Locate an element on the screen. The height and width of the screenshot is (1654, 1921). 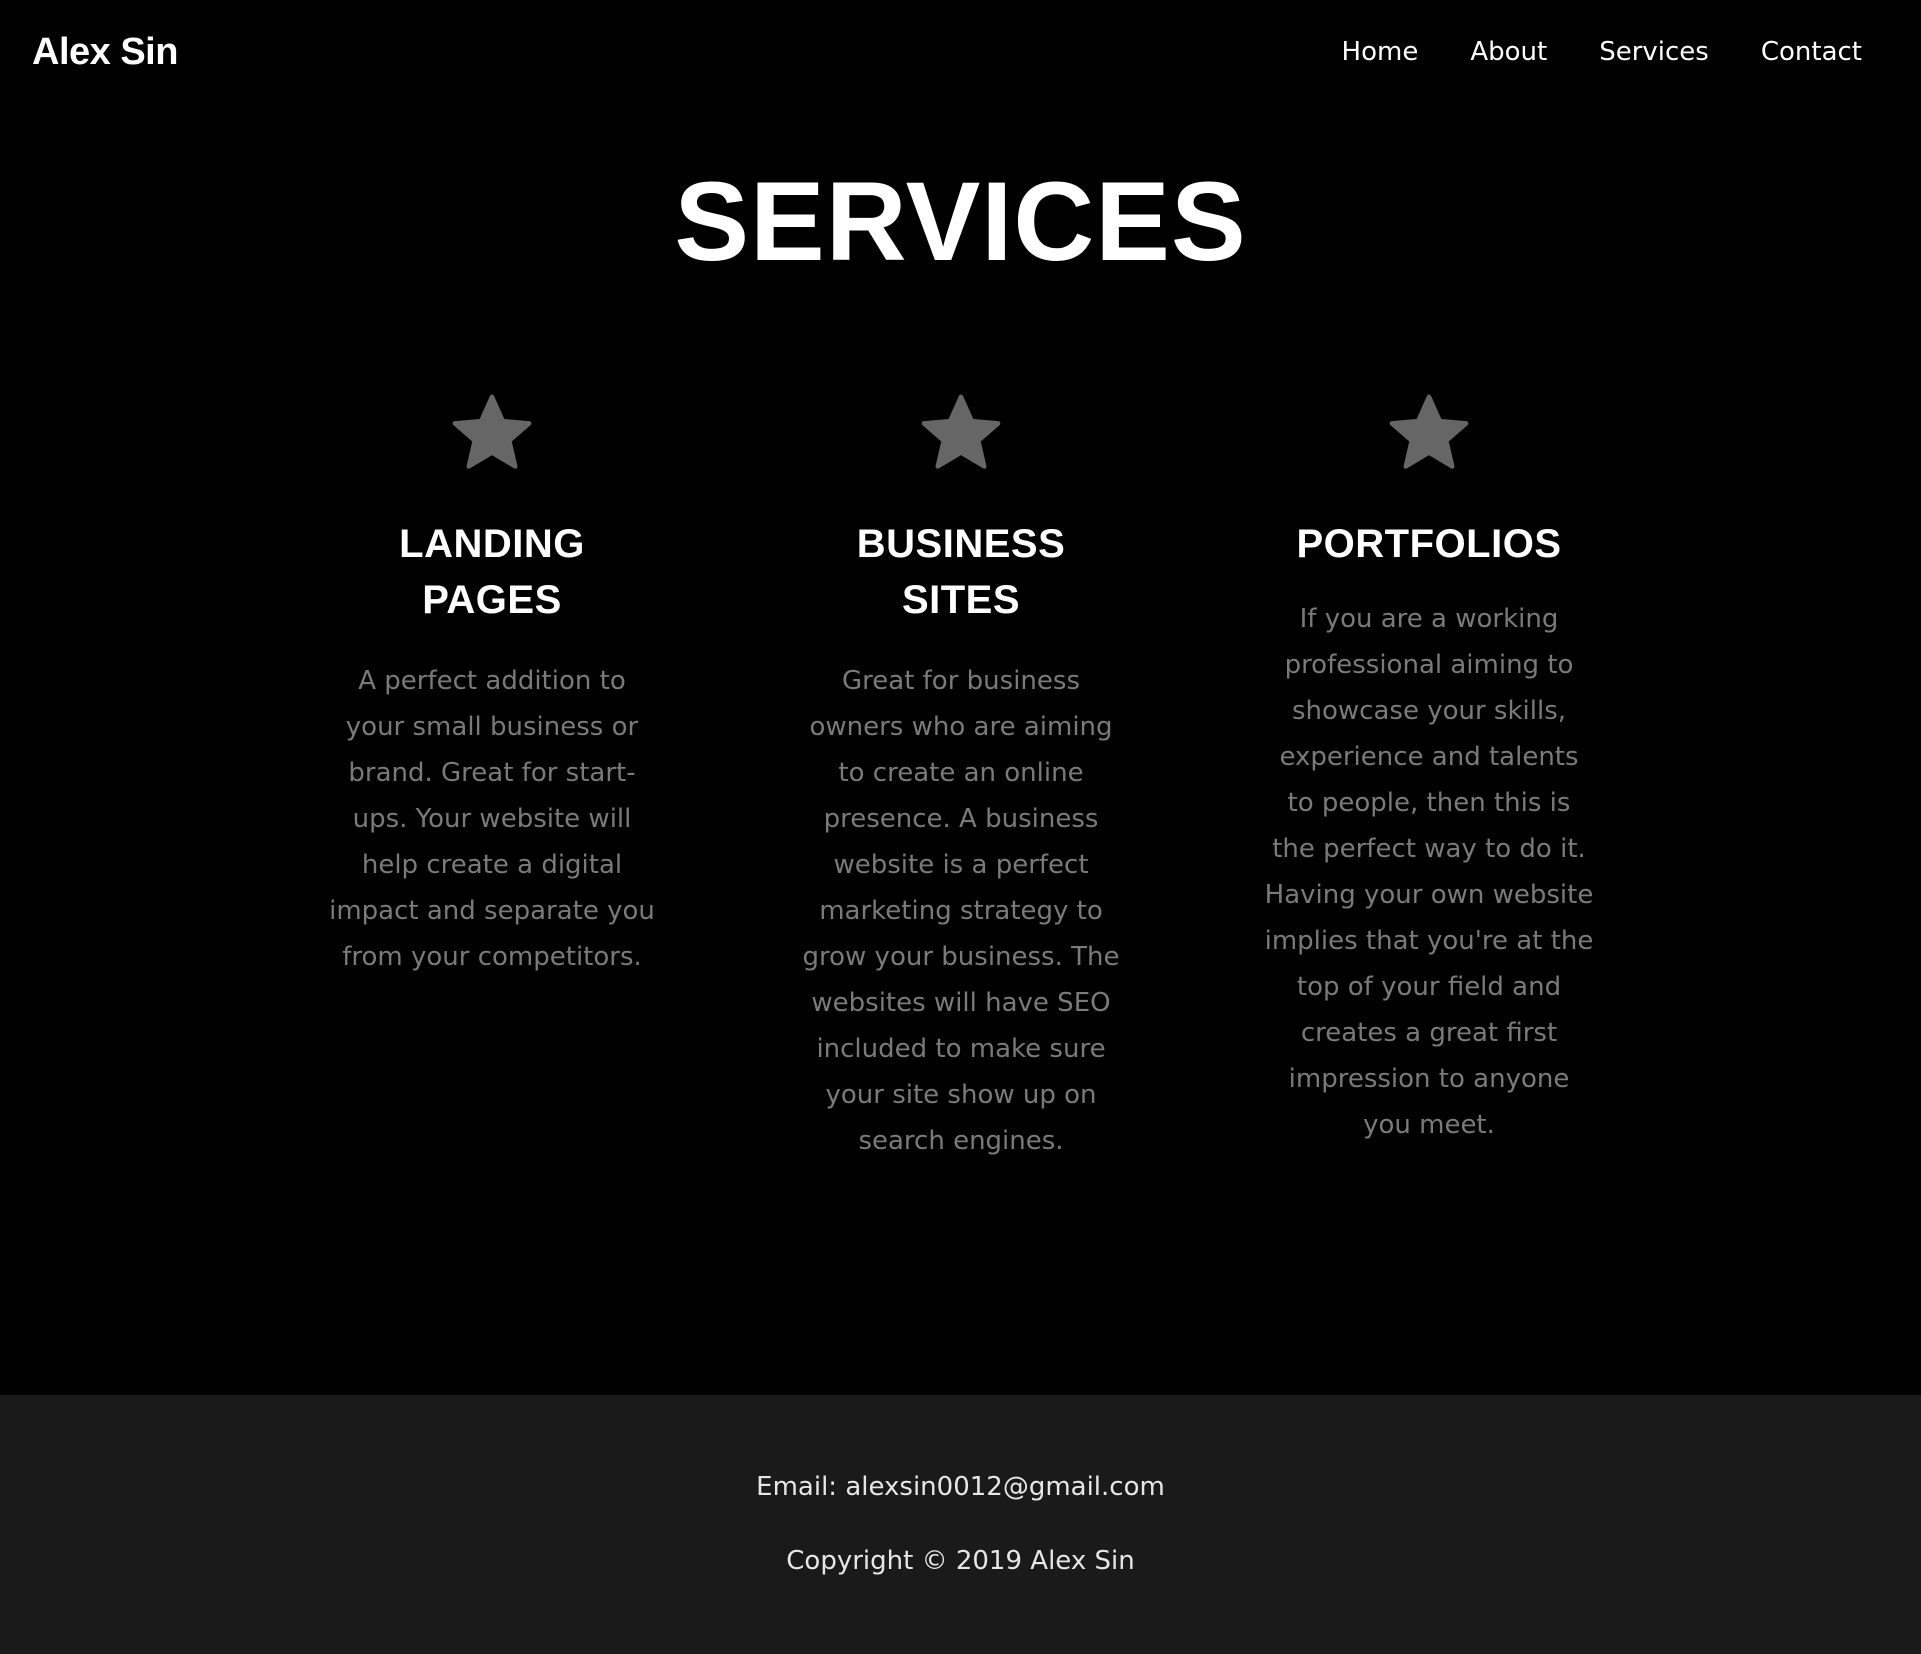
service-title: BUSINESS SITES is located at coordinates (961, 572).